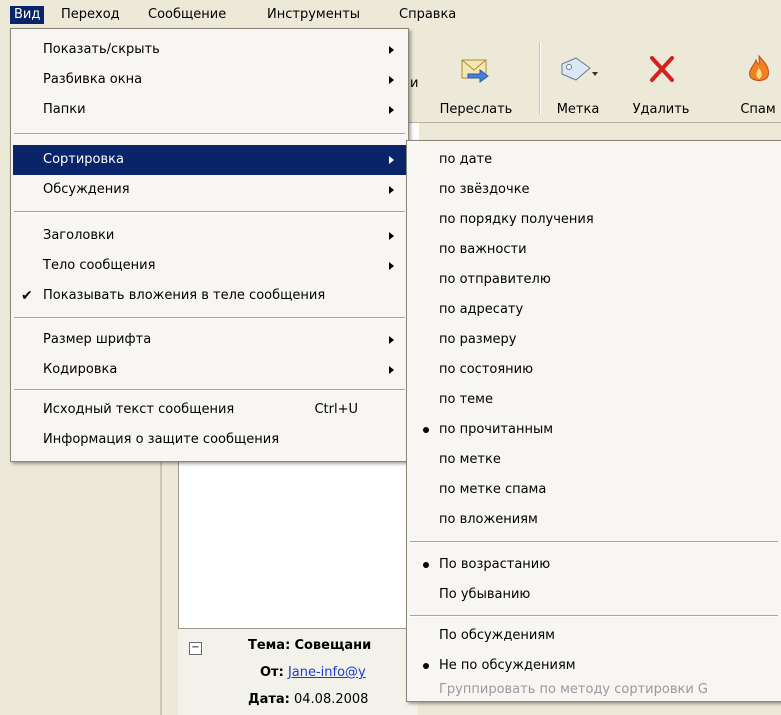 Image resolution: width=781 pixels, height=715 pixels. I want to click on group-by-sort: Группировать по методу сортировки G, so click(594, 690).